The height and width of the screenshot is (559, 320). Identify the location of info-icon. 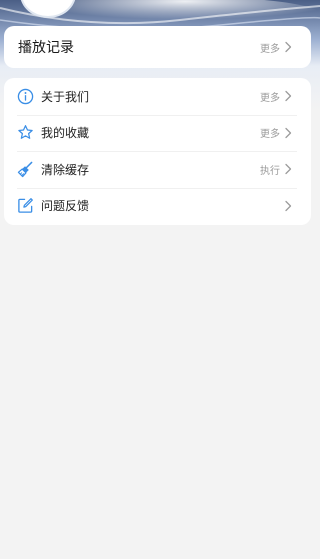
(25, 96).